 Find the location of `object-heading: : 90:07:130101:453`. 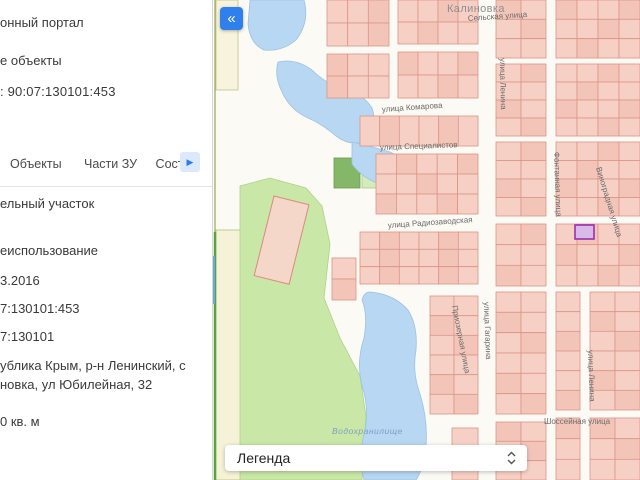

object-heading: : 90:07:130101:453 is located at coordinates (58, 91).